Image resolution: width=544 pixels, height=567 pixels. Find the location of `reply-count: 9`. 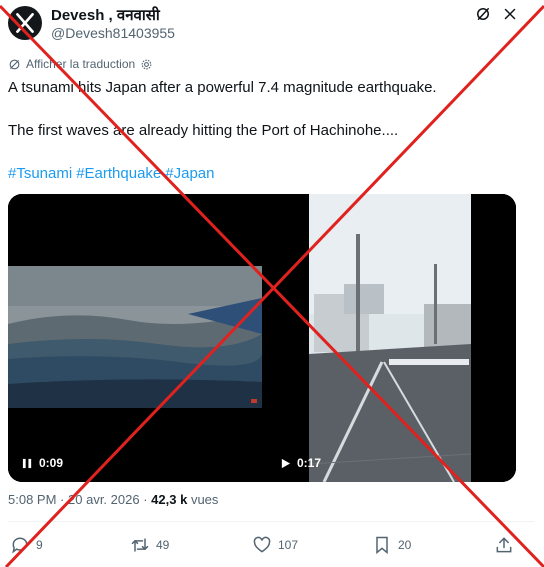

reply-count: 9 is located at coordinates (39, 545).